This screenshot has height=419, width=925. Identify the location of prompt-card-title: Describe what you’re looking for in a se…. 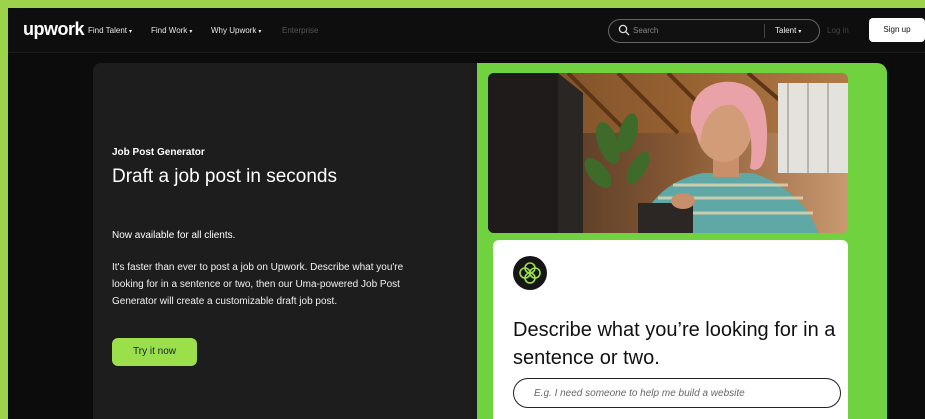
(674, 344).